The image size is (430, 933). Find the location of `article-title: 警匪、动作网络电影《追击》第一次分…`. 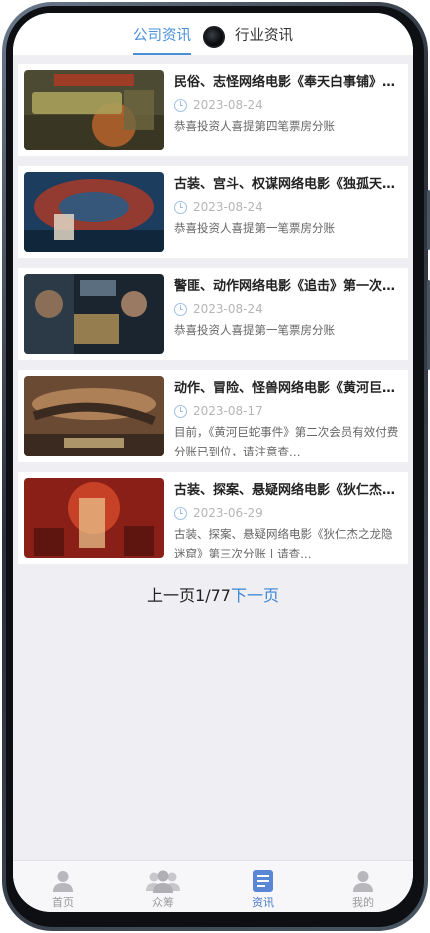

article-title: 警匪、动作网络电影《追击》第一次分… is located at coordinates (288, 286).